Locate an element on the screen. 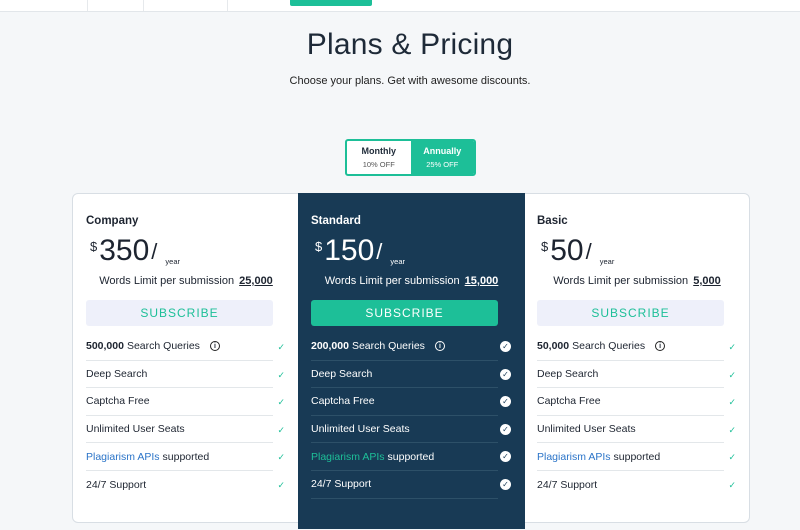  words-limit: Words Limit per submission 25,000 is located at coordinates (186, 281).